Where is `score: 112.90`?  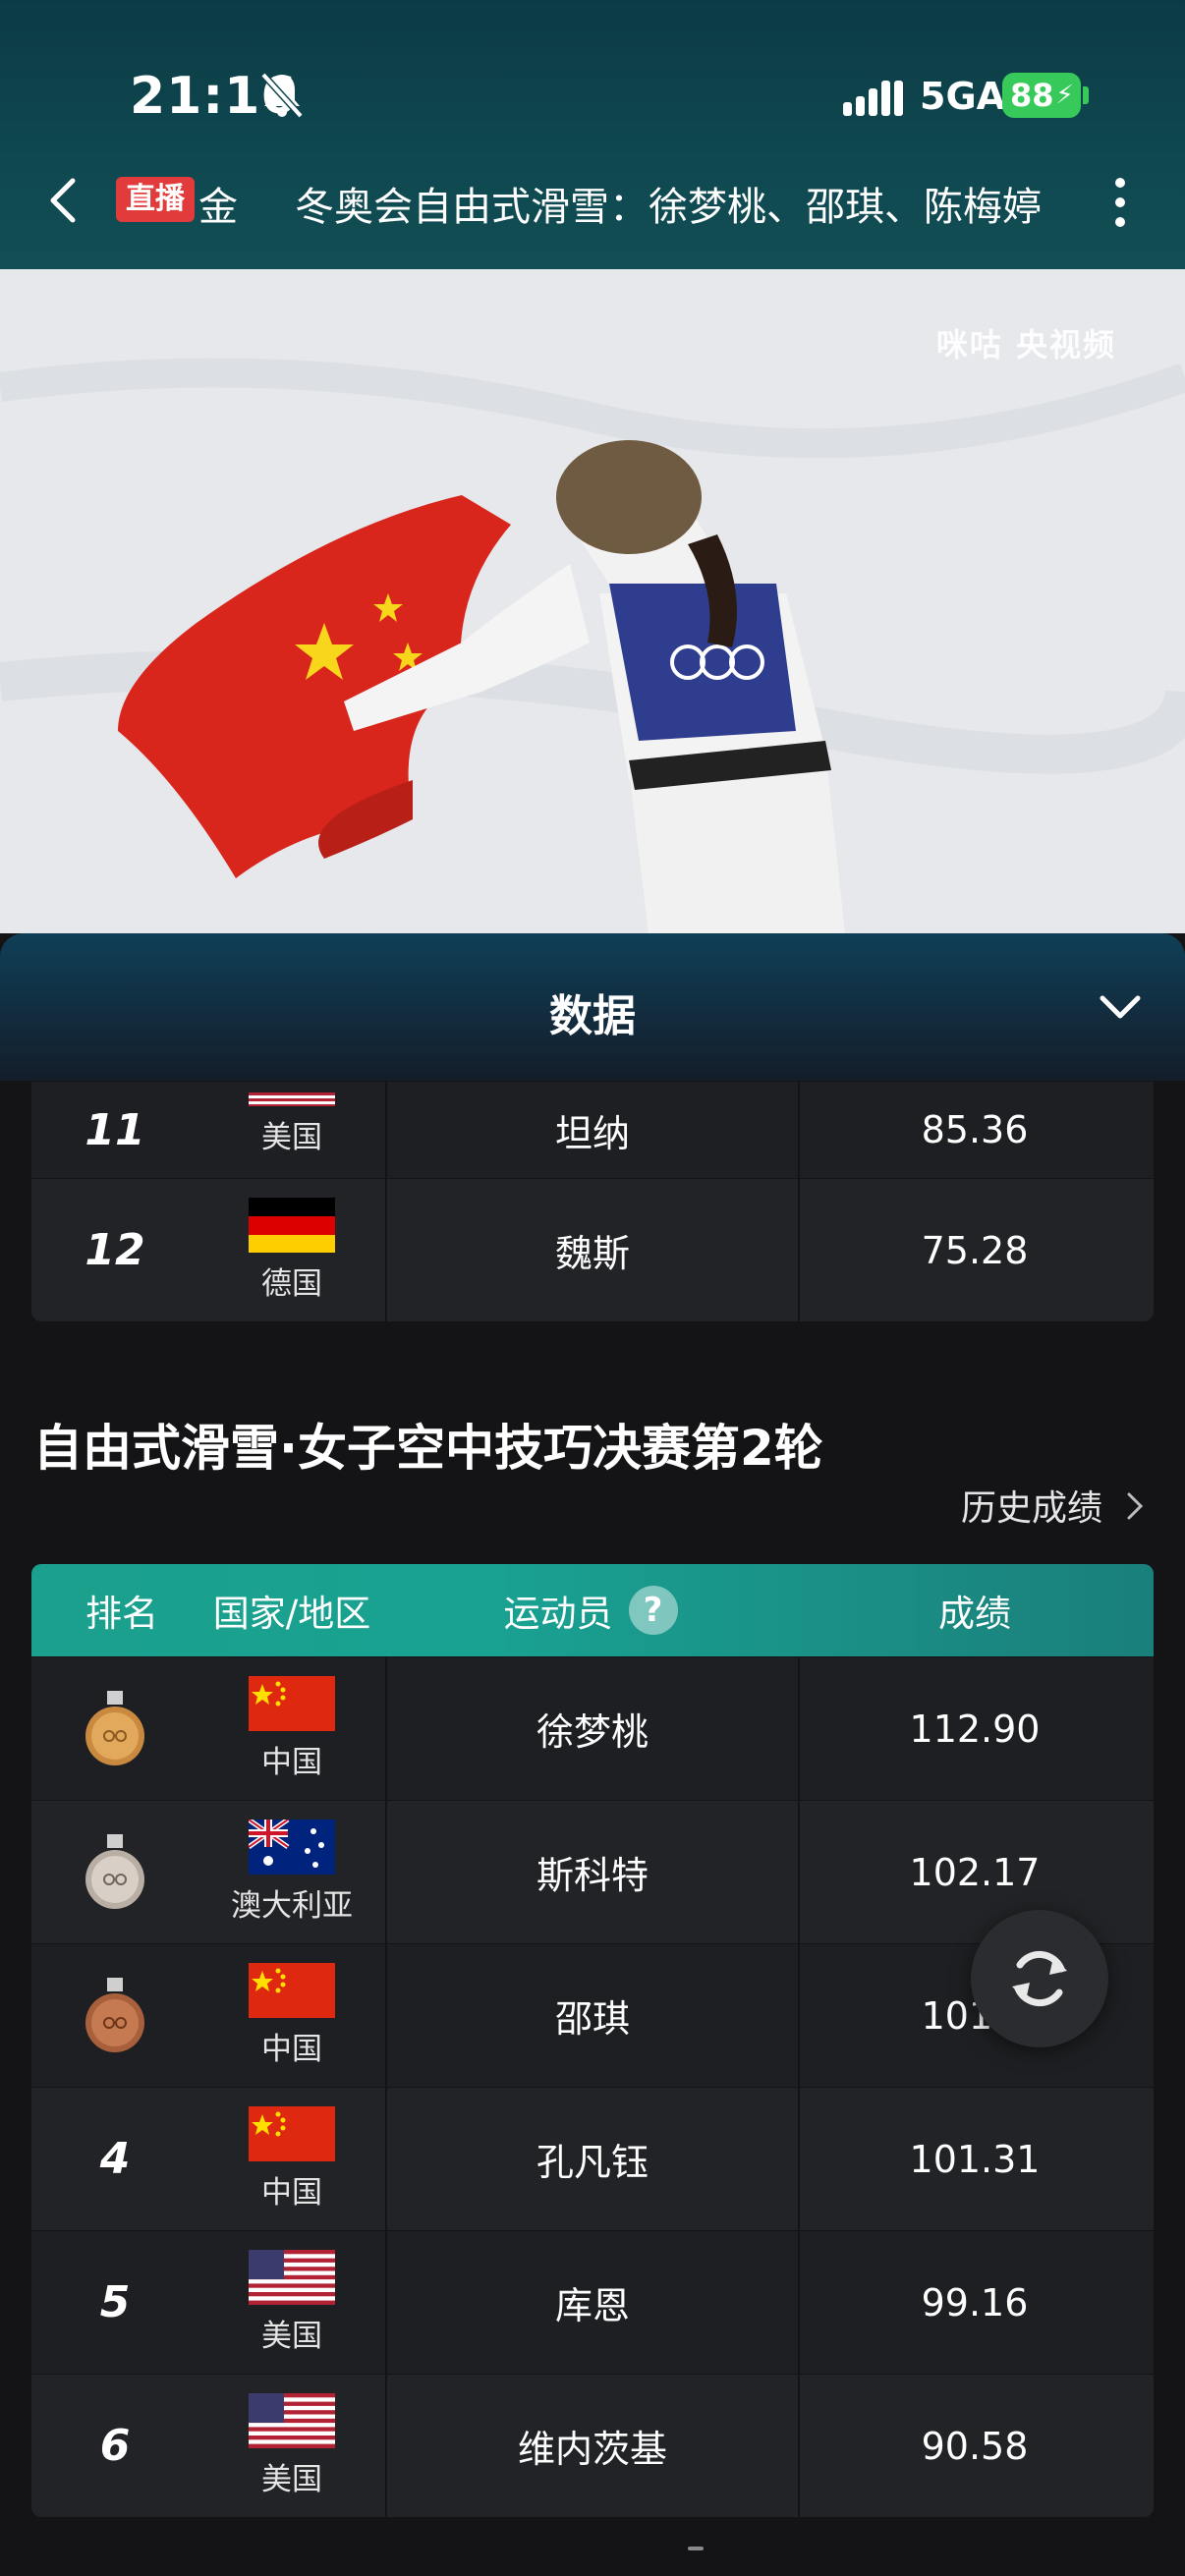 score: 112.90 is located at coordinates (975, 1729).